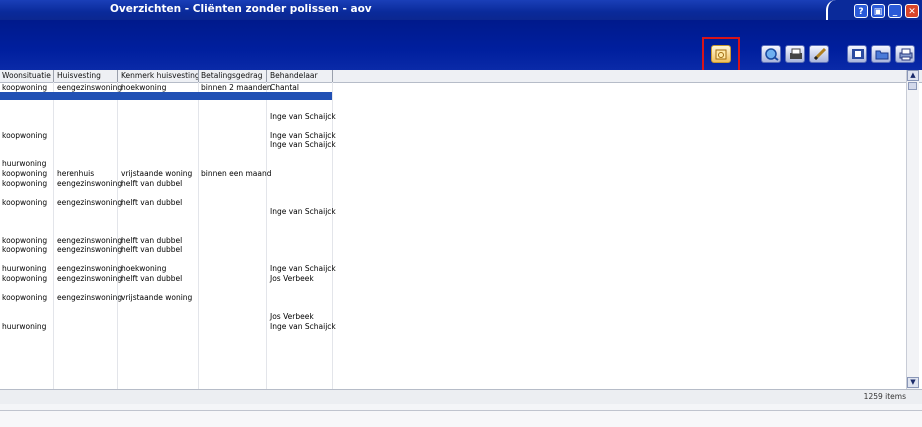 The width and height of the screenshot is (922, 427). I want to click on toolbar, so click(461, 45).